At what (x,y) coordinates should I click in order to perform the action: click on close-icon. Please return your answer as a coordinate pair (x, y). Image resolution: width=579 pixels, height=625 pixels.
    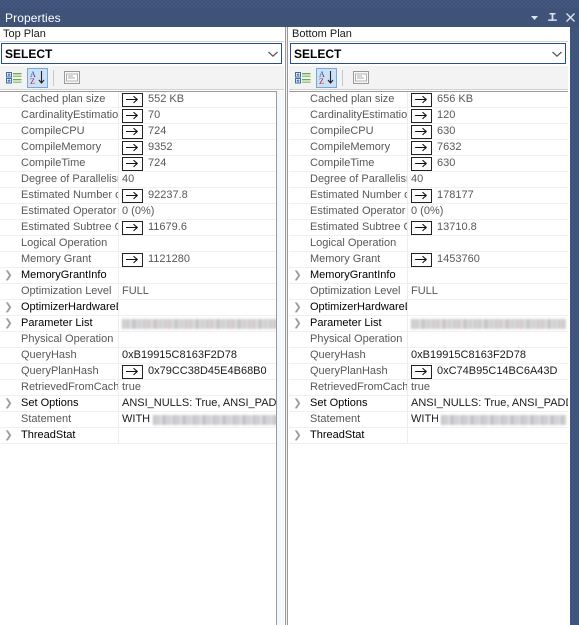
    Looking at the image, I should click on (570, 17).